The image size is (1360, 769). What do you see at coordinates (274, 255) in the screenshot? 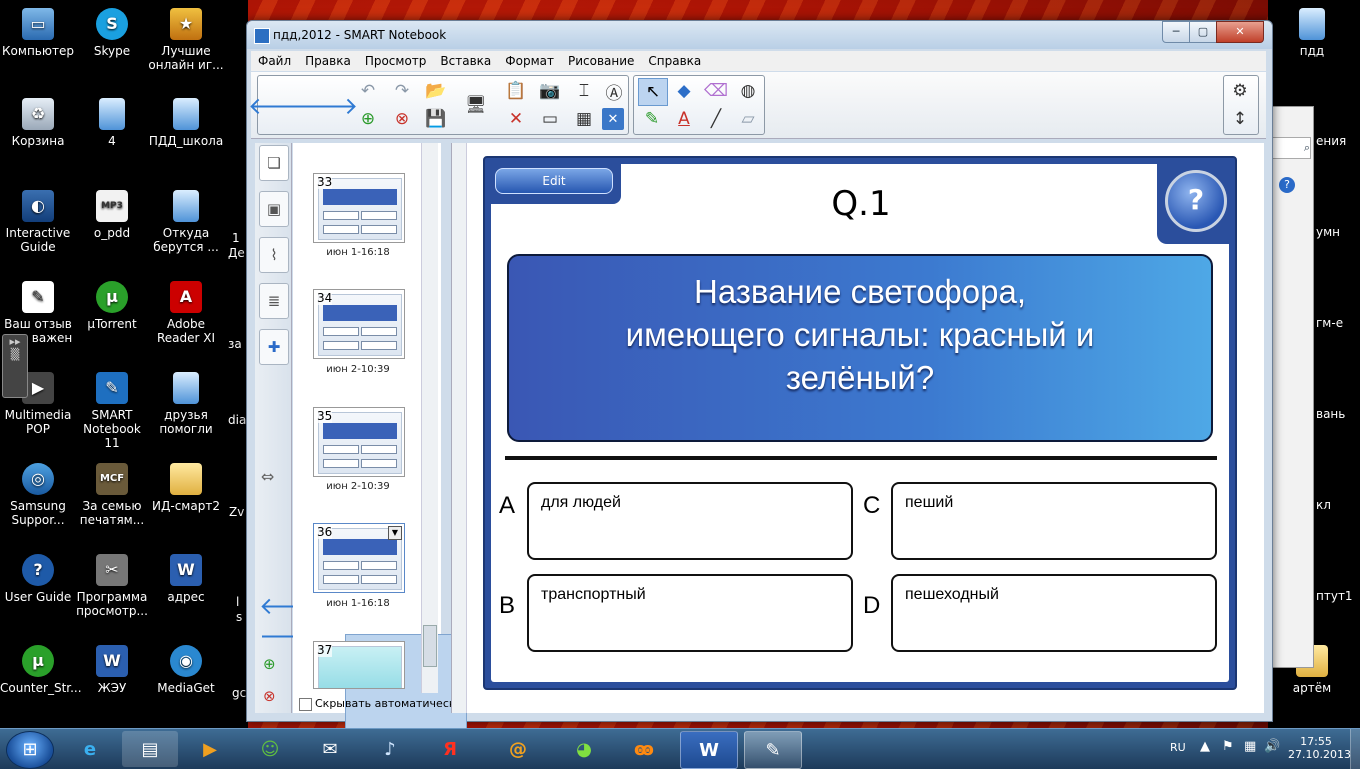
I see `attachments-tab-icon: ⌇` at bounding box center [274, 255].